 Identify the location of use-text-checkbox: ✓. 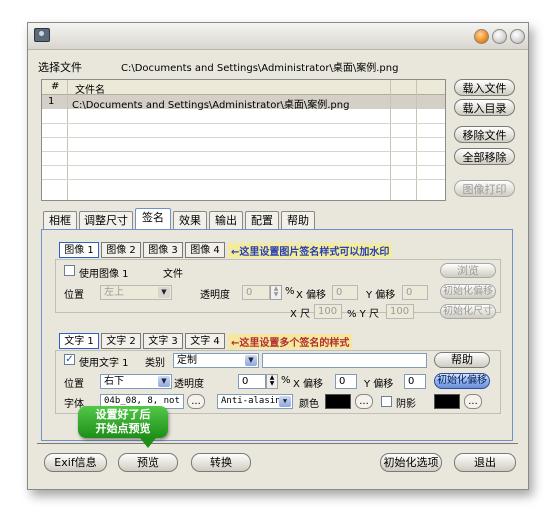
(69, 359).